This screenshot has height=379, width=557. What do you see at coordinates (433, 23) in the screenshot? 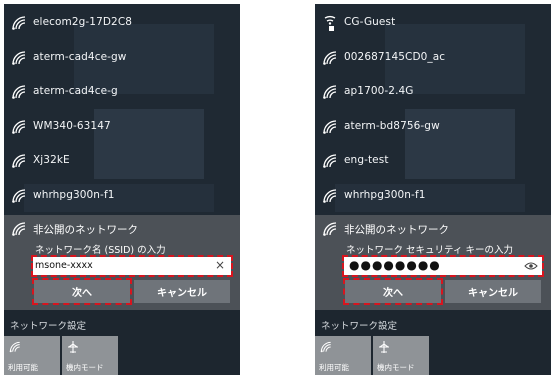
I see `network-item: CG-Guest` at bounding box center [433, 23].